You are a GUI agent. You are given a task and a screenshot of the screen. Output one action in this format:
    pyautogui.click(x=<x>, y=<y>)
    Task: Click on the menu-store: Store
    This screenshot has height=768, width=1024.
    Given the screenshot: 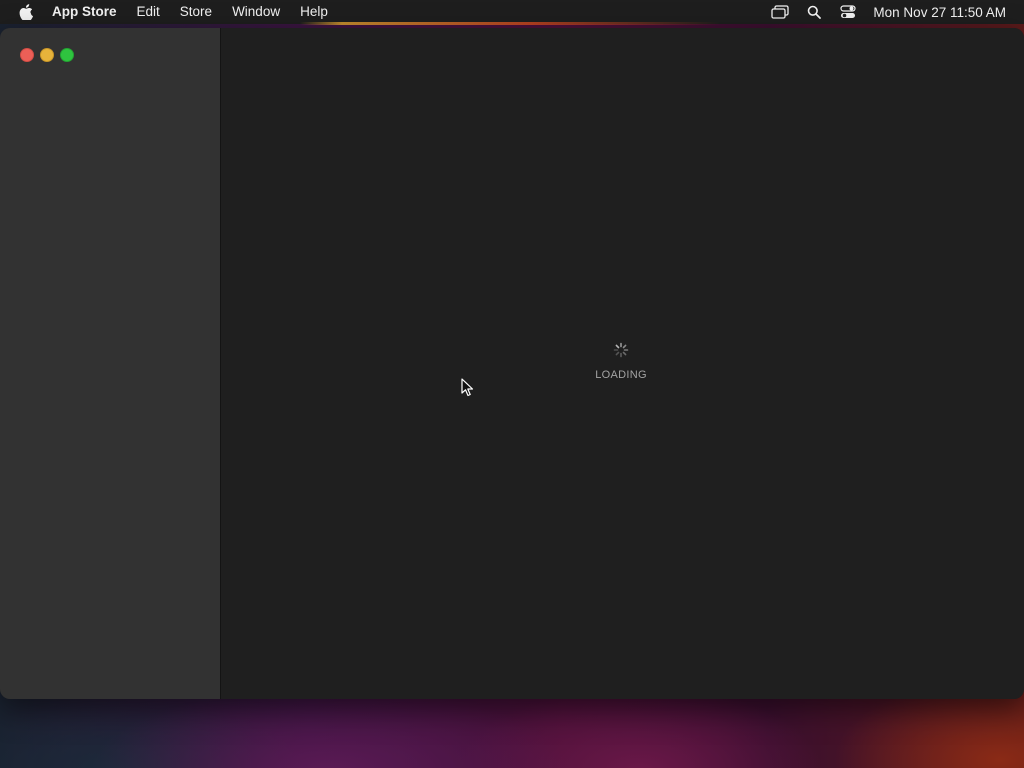 What is the action you would take?
    pyautogui.click(x=196, y=12)
    